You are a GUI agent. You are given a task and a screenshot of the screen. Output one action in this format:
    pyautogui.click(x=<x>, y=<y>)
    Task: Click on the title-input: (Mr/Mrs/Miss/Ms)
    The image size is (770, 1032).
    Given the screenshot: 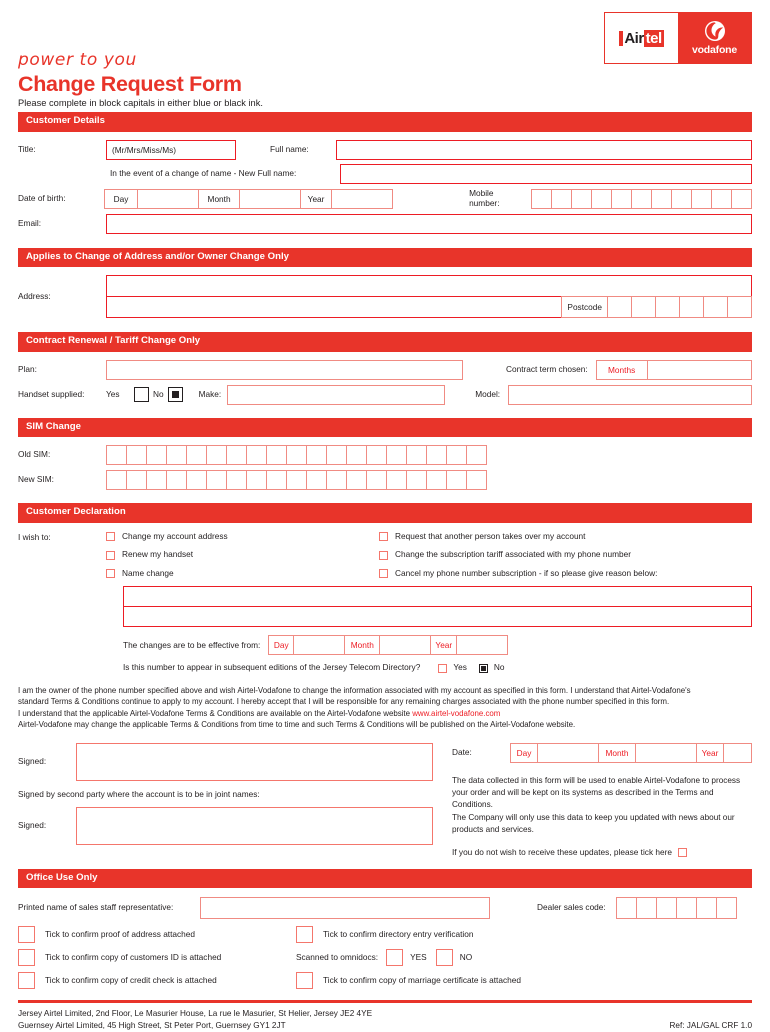 What is the action you would take?
    pyautogui.click(x=171, y=149)
    